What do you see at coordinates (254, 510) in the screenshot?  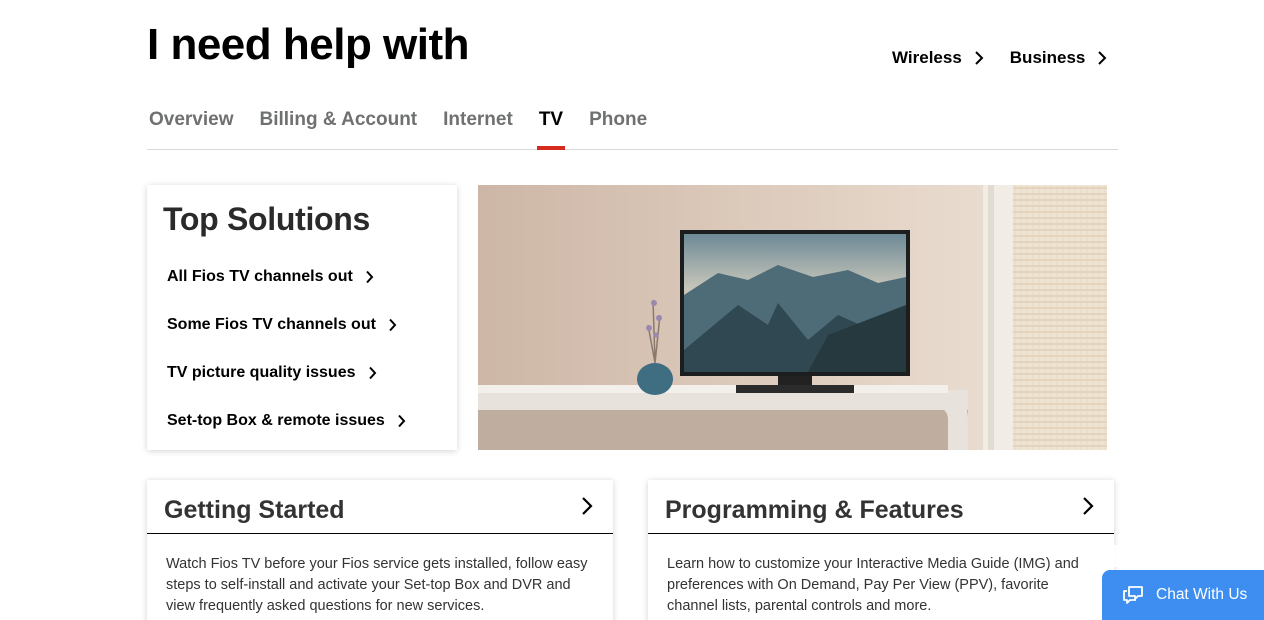 I see `getting-started-title: Getting Started` at bounding box center [254, 510].